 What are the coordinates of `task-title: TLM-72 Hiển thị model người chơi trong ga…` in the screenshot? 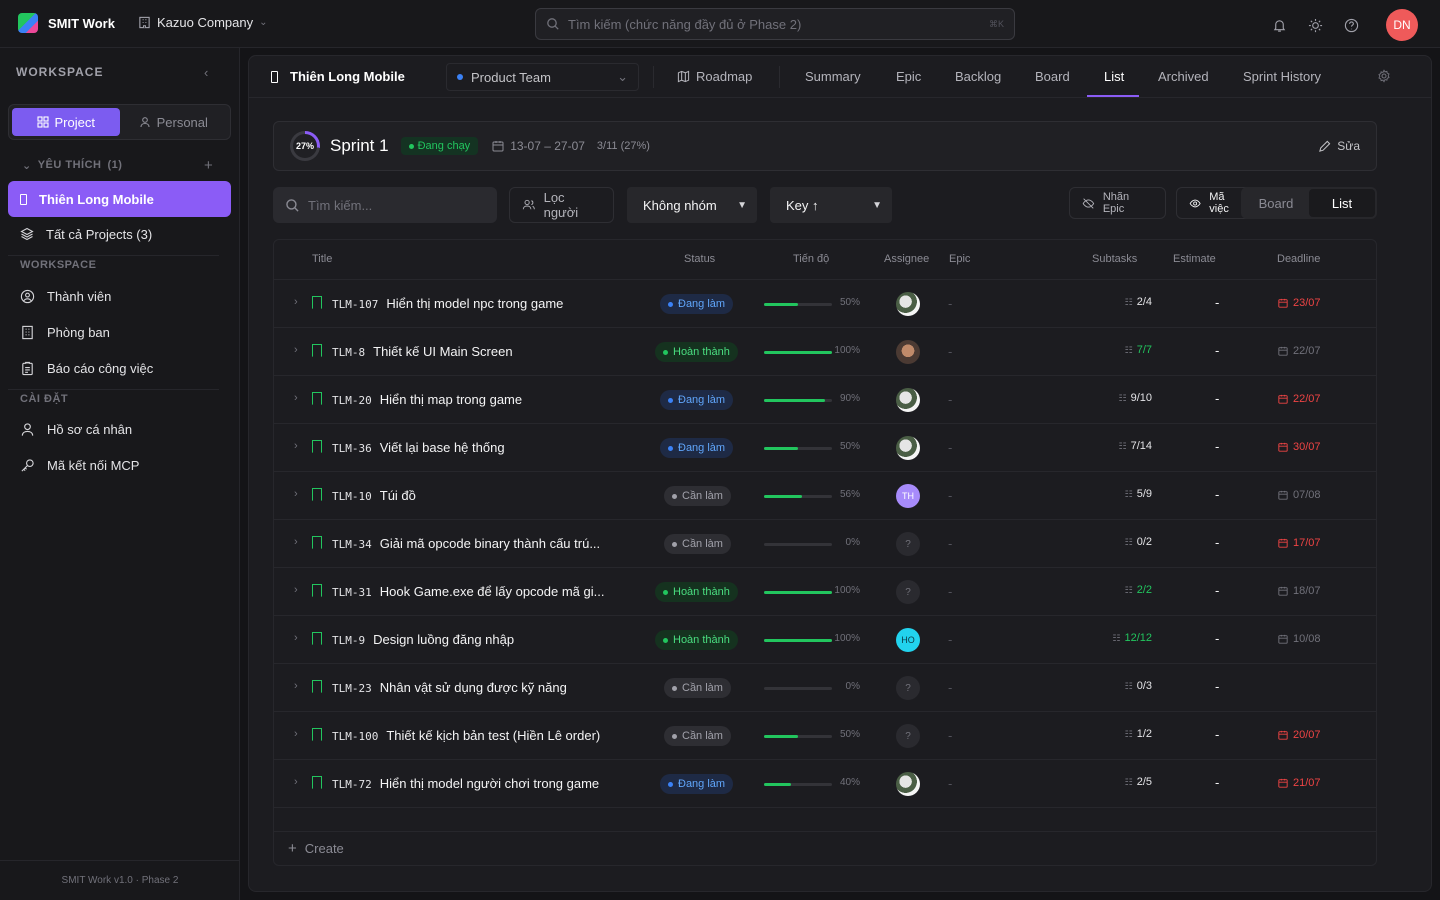 It's located at (465, 783).